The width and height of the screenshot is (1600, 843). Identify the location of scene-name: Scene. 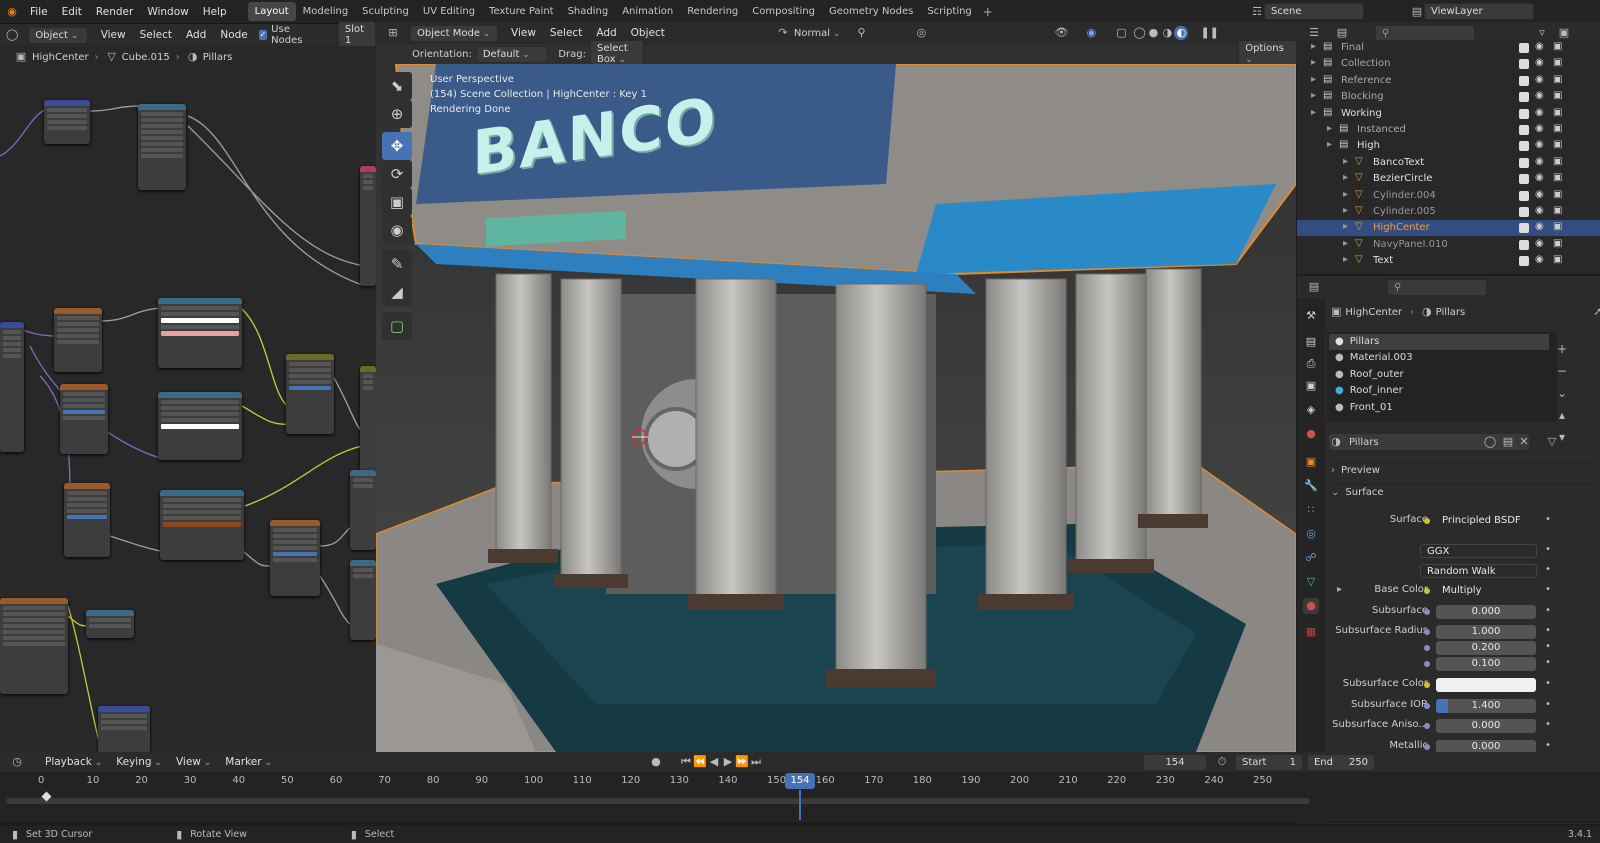
(1314, 11).